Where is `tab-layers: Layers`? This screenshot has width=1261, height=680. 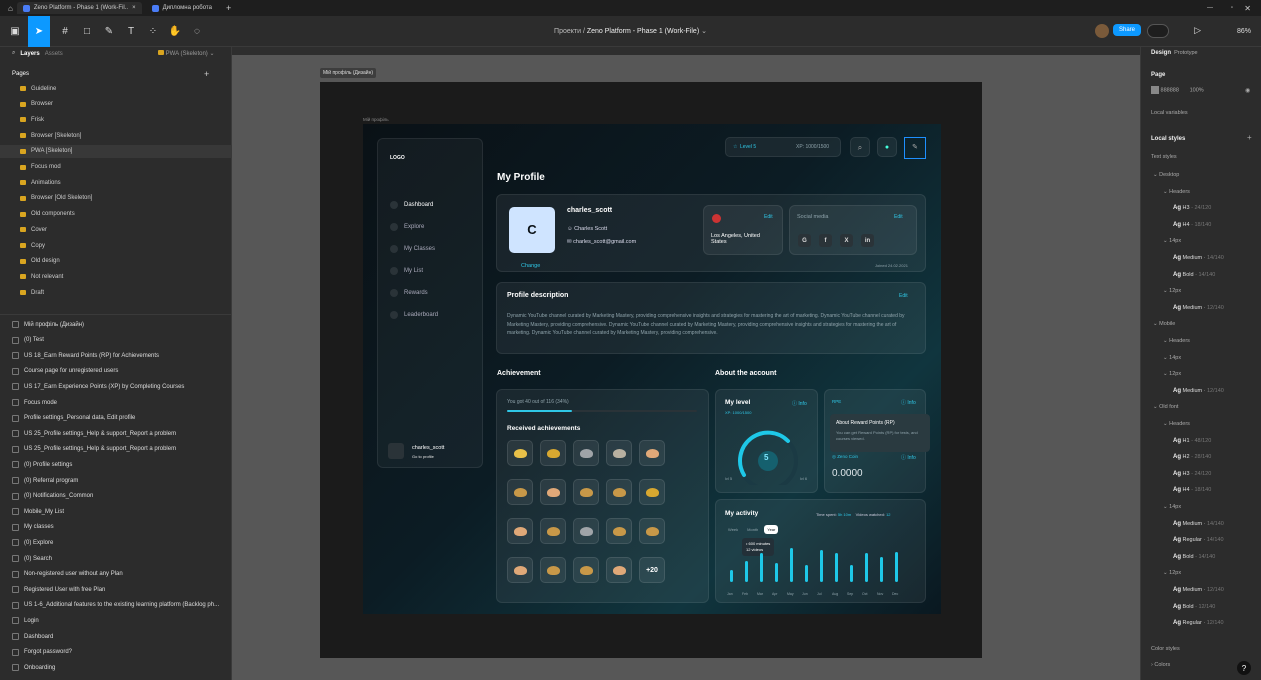 tab-layers: Layers is located at coordinates (29, 54).